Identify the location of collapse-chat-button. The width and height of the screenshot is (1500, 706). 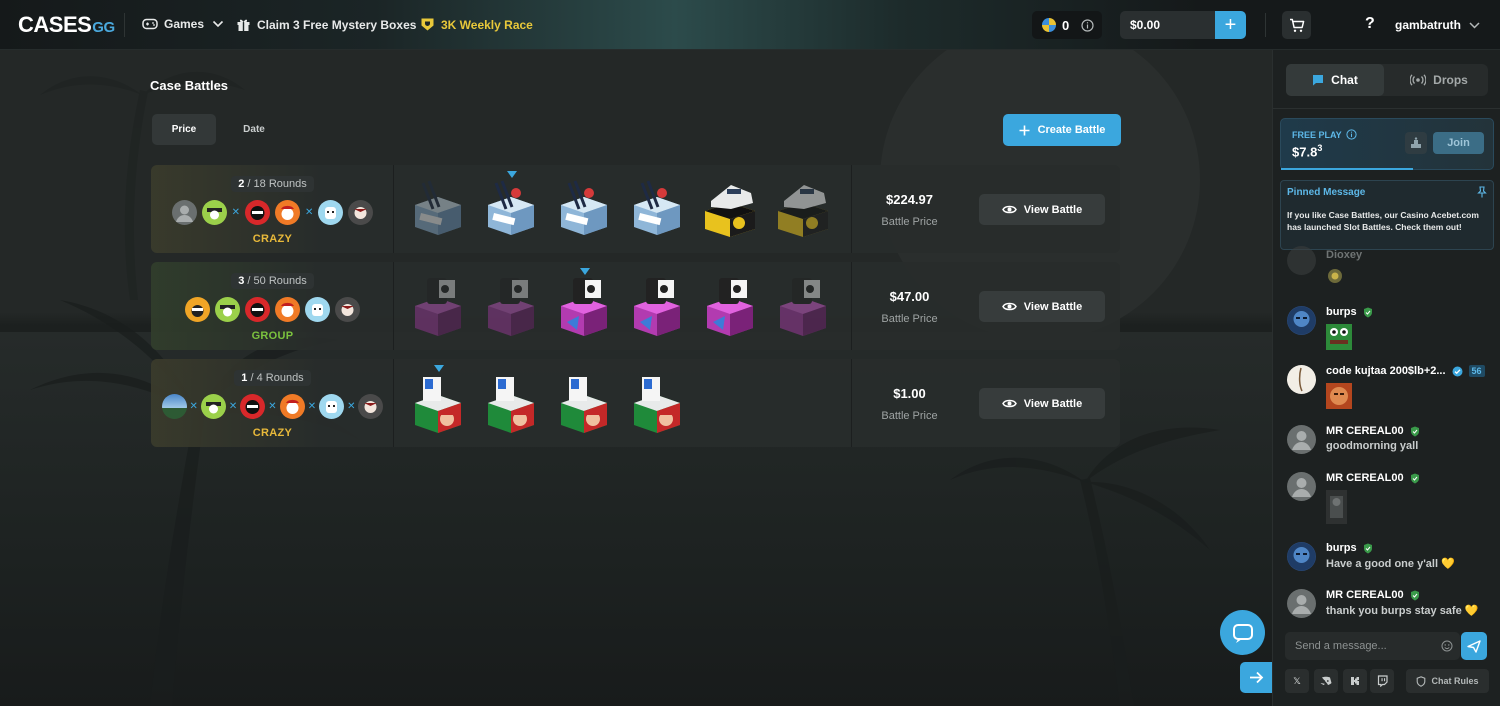
(1256, 677).